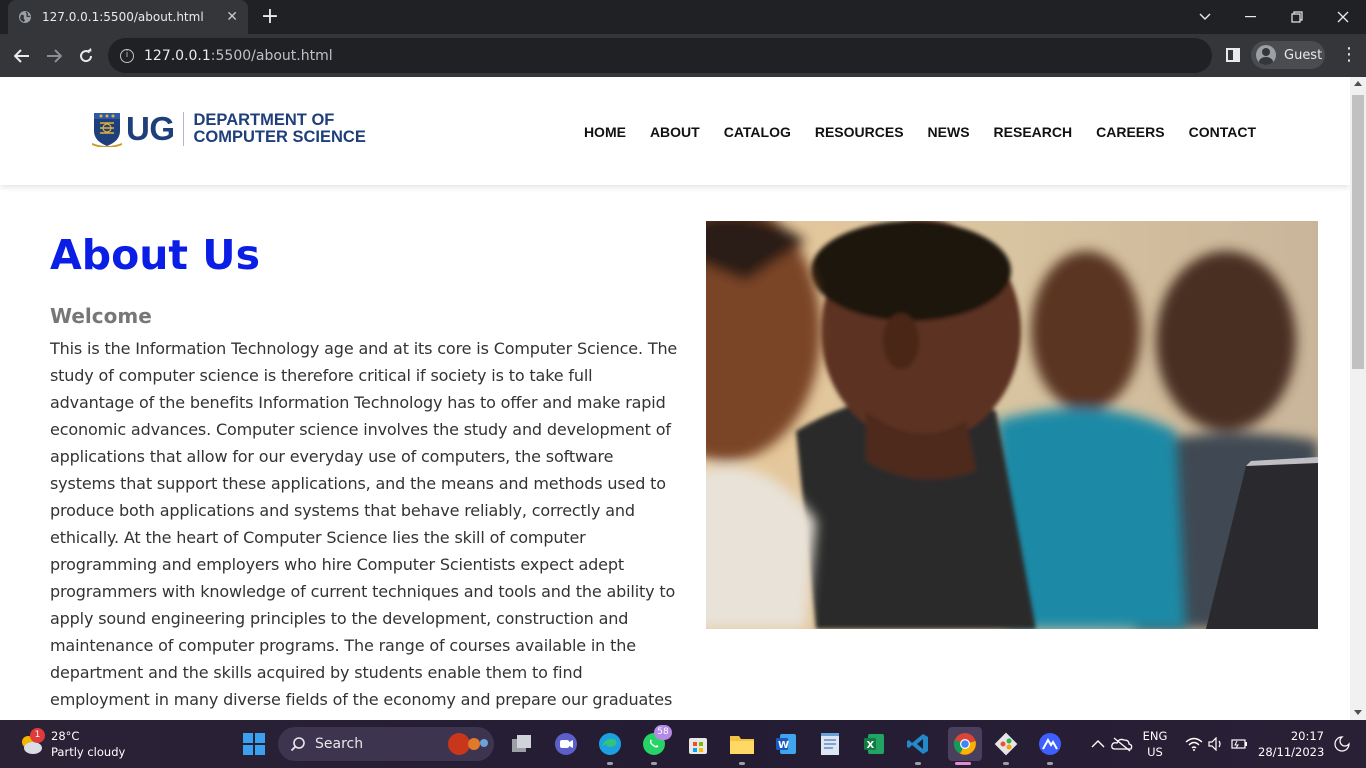 The width and height of the screenshot is (1366, 768). I want to click on task-view-icon, so click(522, 744).